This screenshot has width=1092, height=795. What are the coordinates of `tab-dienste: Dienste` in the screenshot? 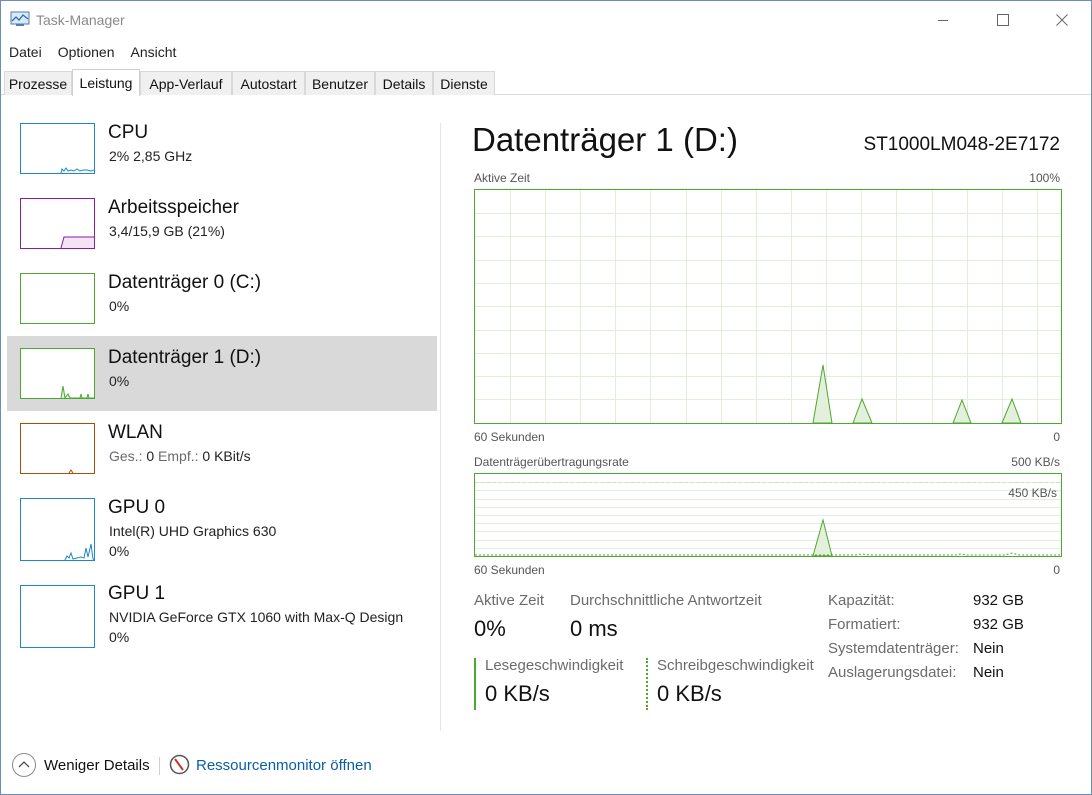 It's located at (464, 83).